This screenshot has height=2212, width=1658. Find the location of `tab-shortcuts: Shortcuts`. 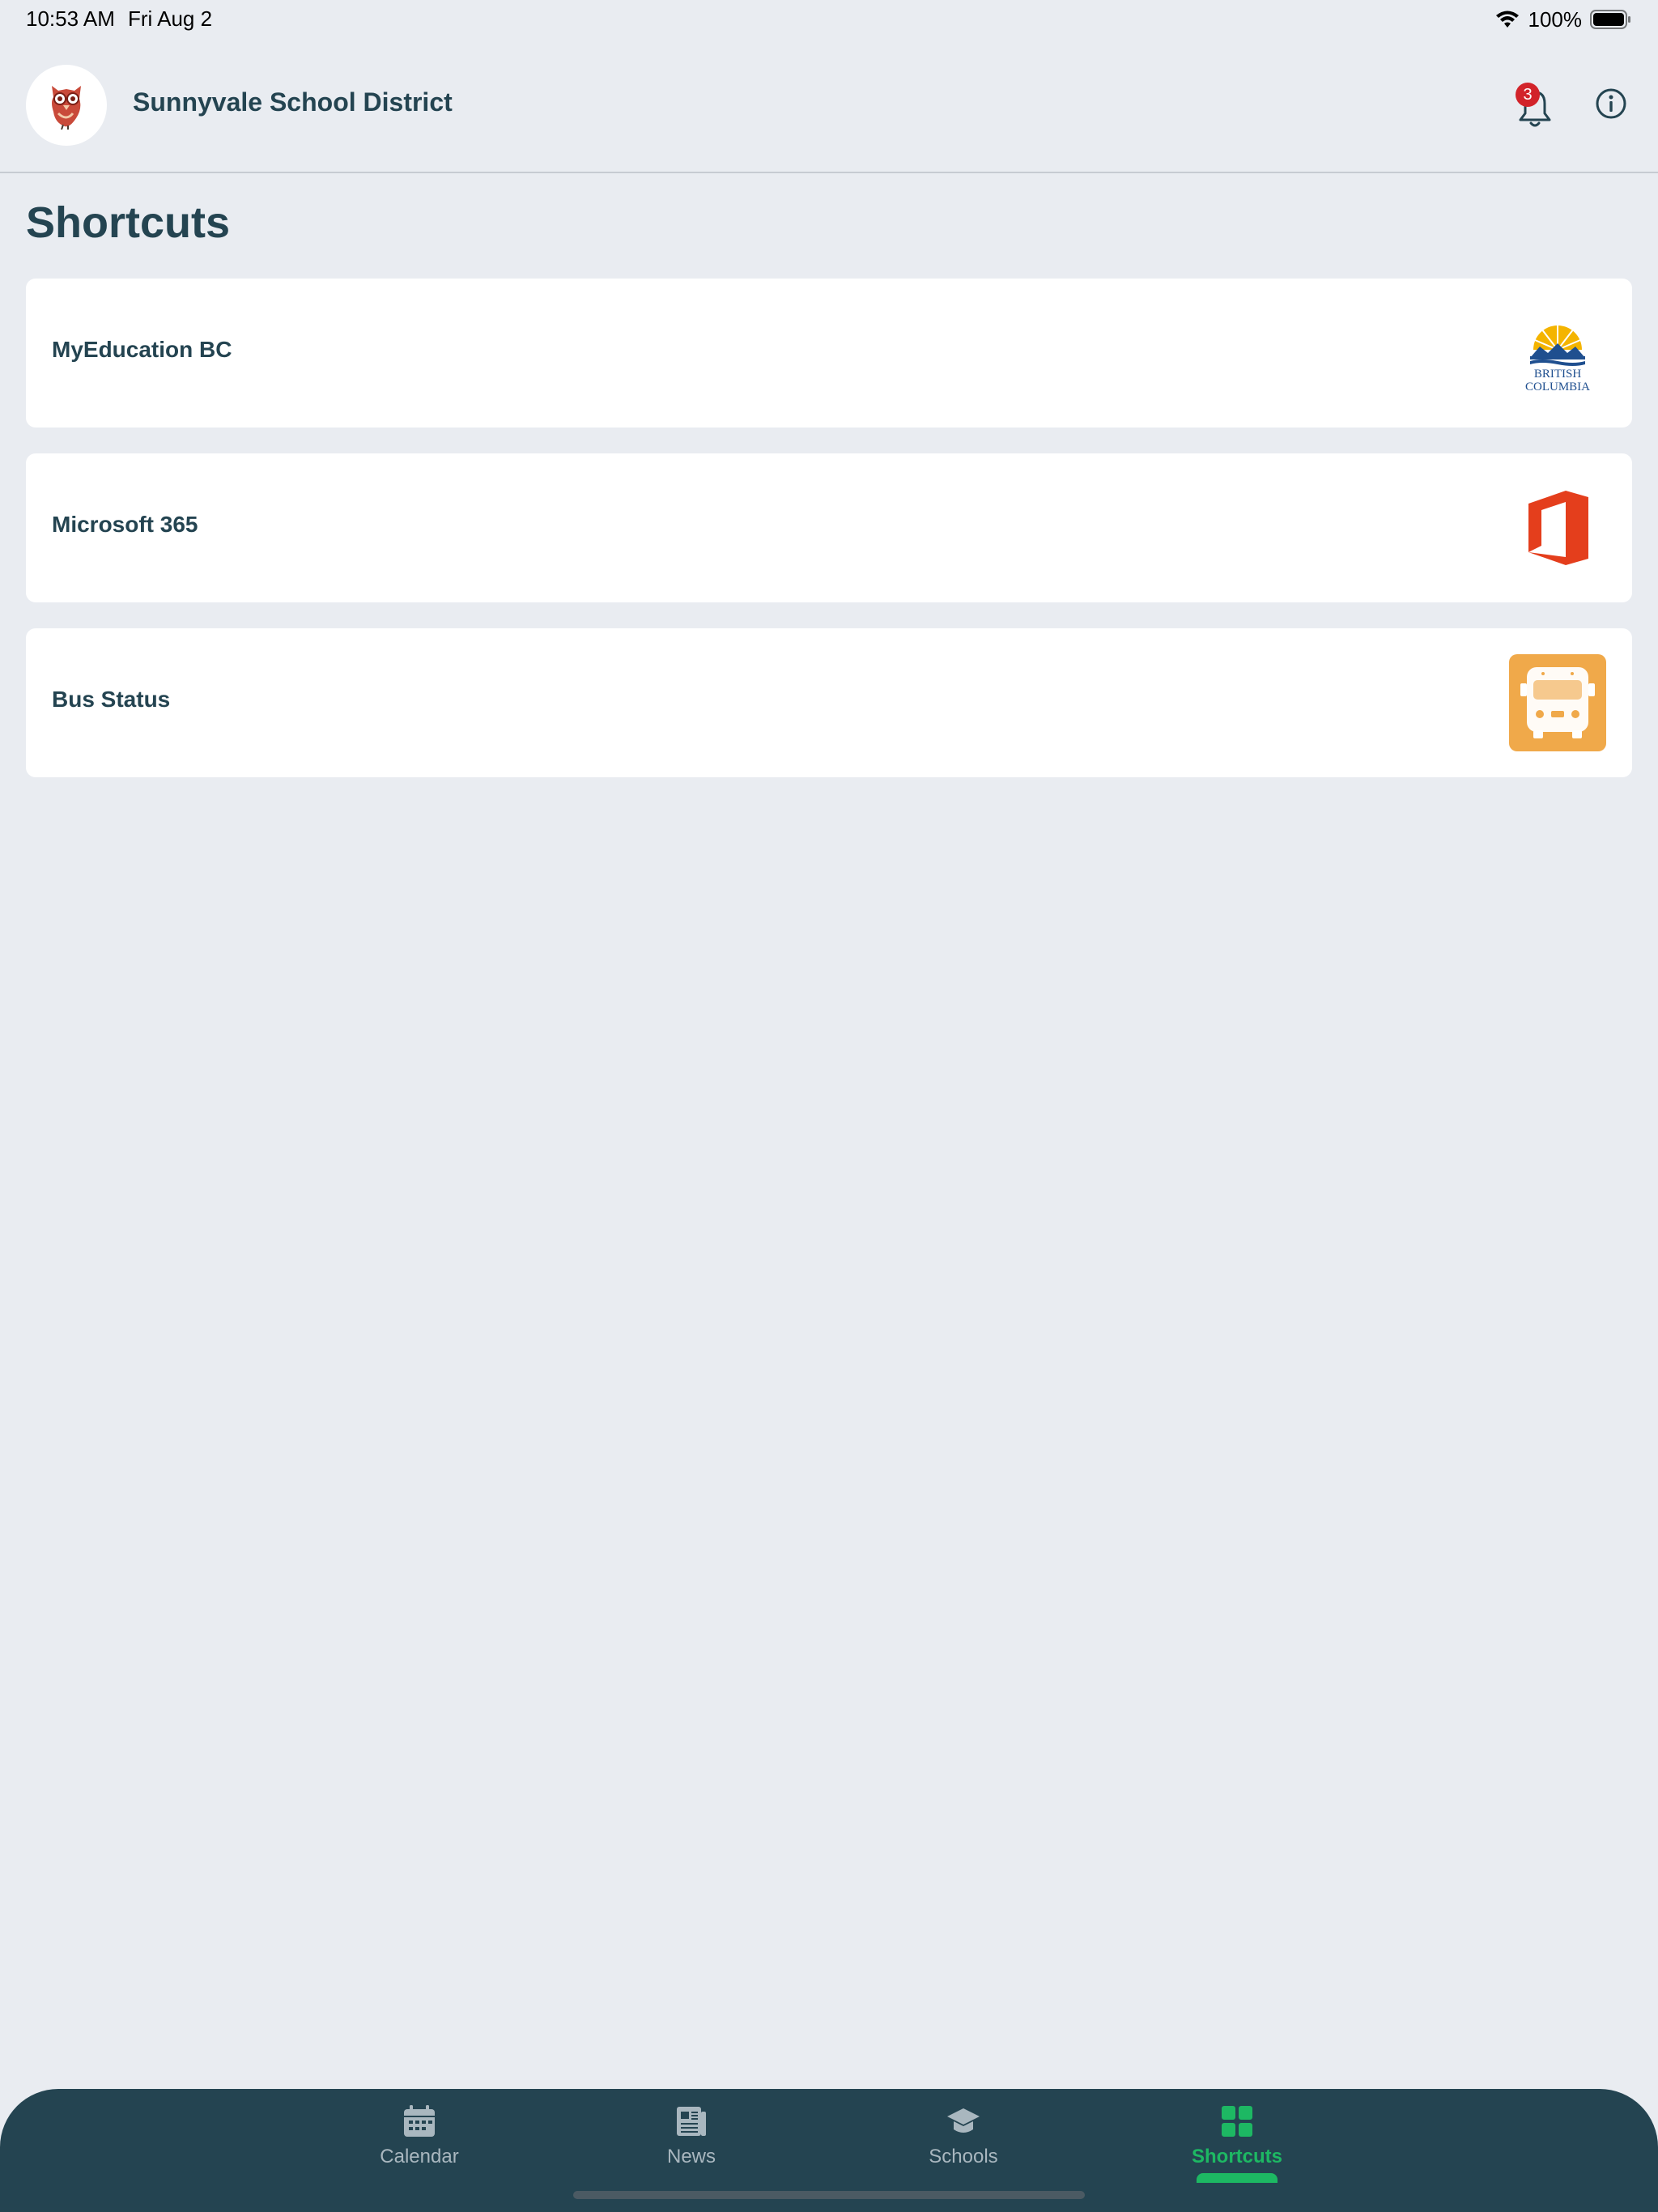

tab-shortcuts: Shortcuts is located at coordinates (1237, 2144).